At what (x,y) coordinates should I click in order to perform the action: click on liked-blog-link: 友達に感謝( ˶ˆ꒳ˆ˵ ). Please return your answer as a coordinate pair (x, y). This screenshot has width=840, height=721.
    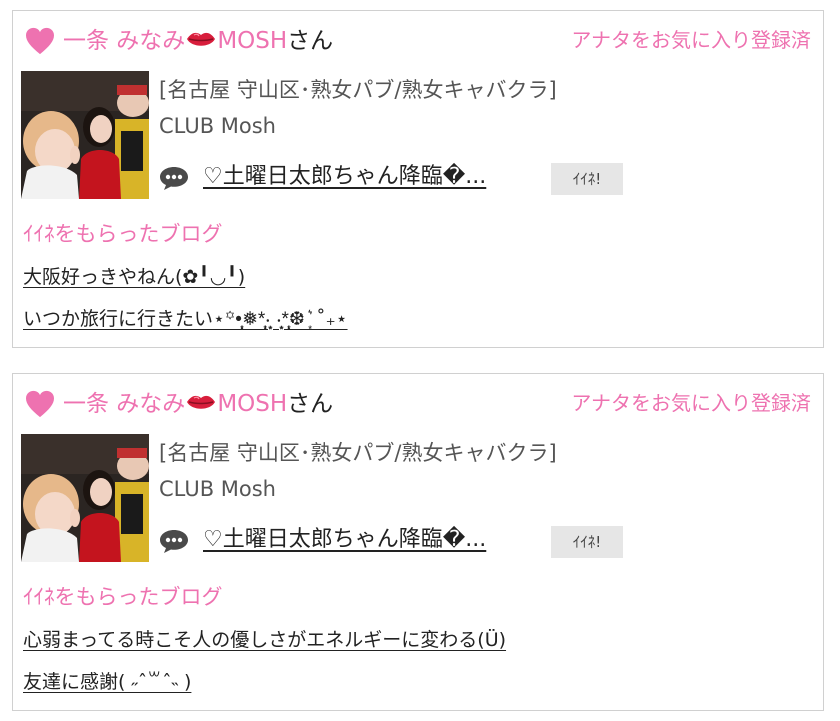
    Looking at the image, I should click on (107, 682).